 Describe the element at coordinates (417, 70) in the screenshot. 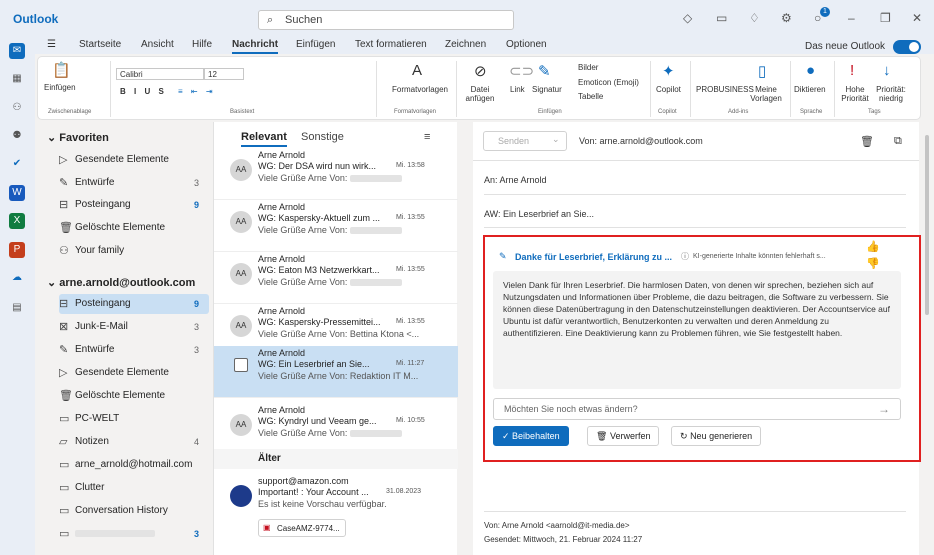

I see `styles-icon: A` at that location.